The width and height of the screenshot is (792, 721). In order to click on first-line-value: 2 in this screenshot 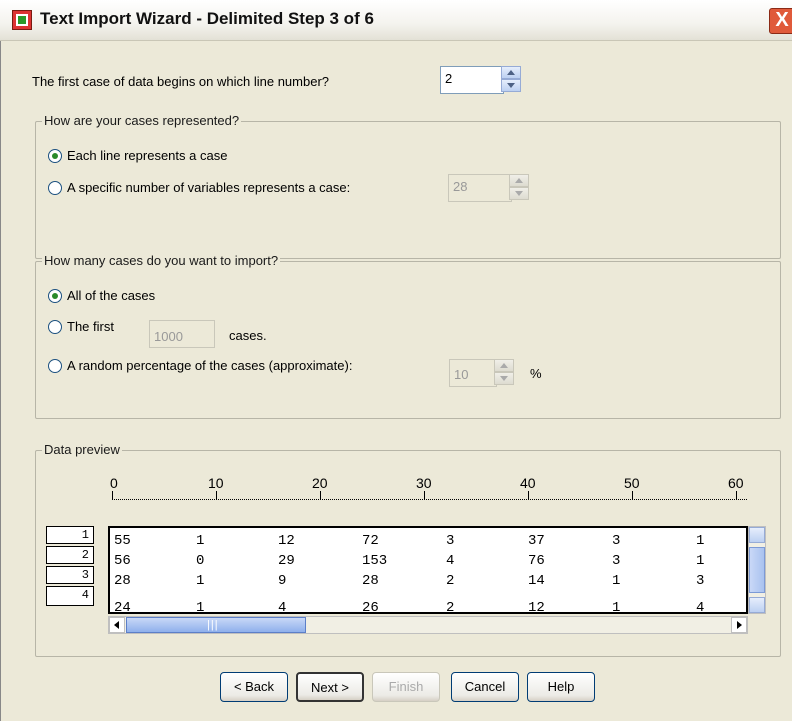, I will do `click(449, 78)`.